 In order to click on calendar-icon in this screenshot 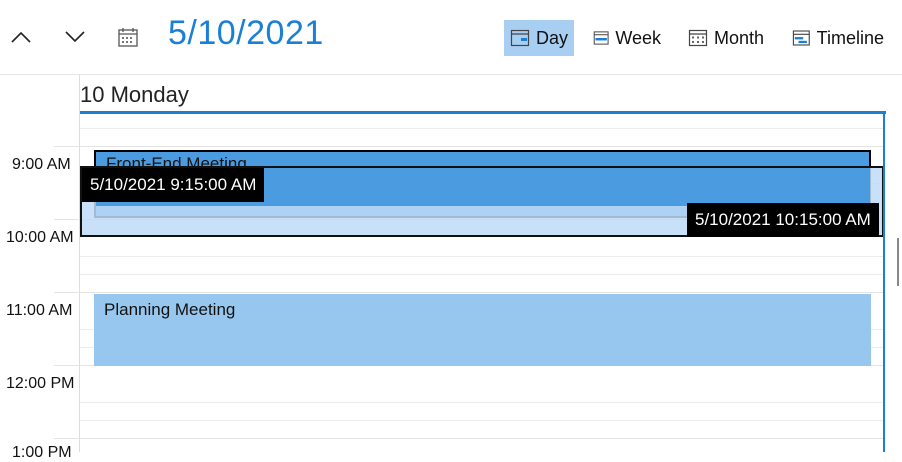, I will do `click(128, 37)`.